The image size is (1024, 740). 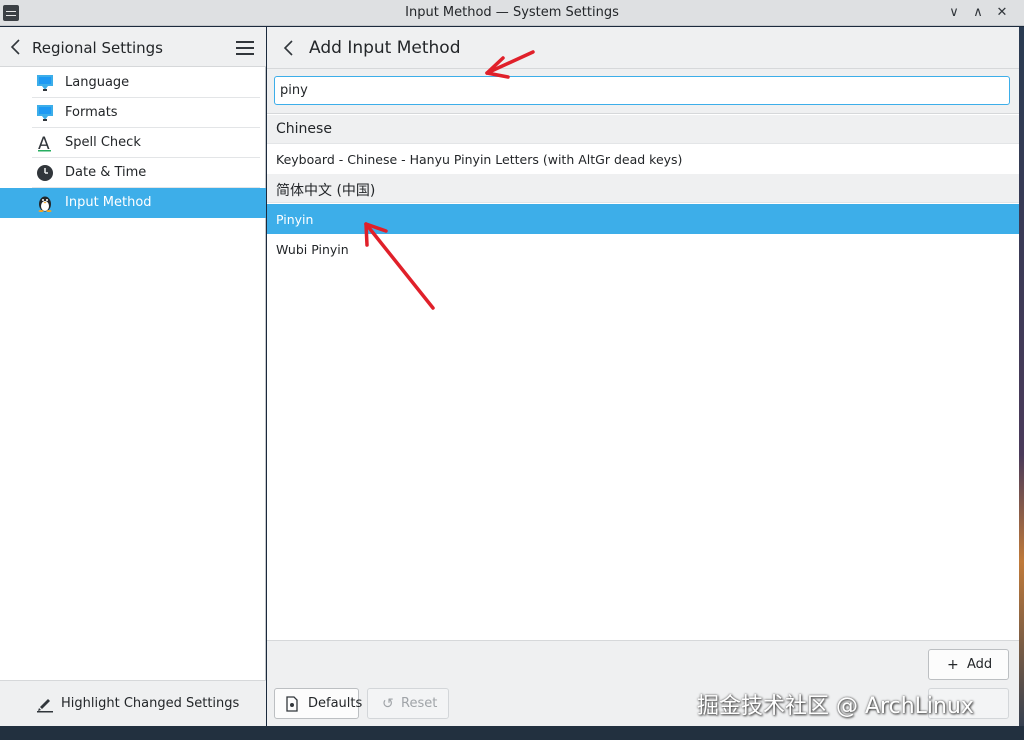 I want to click on formats-flag-icon, so click(x=45, y=113).